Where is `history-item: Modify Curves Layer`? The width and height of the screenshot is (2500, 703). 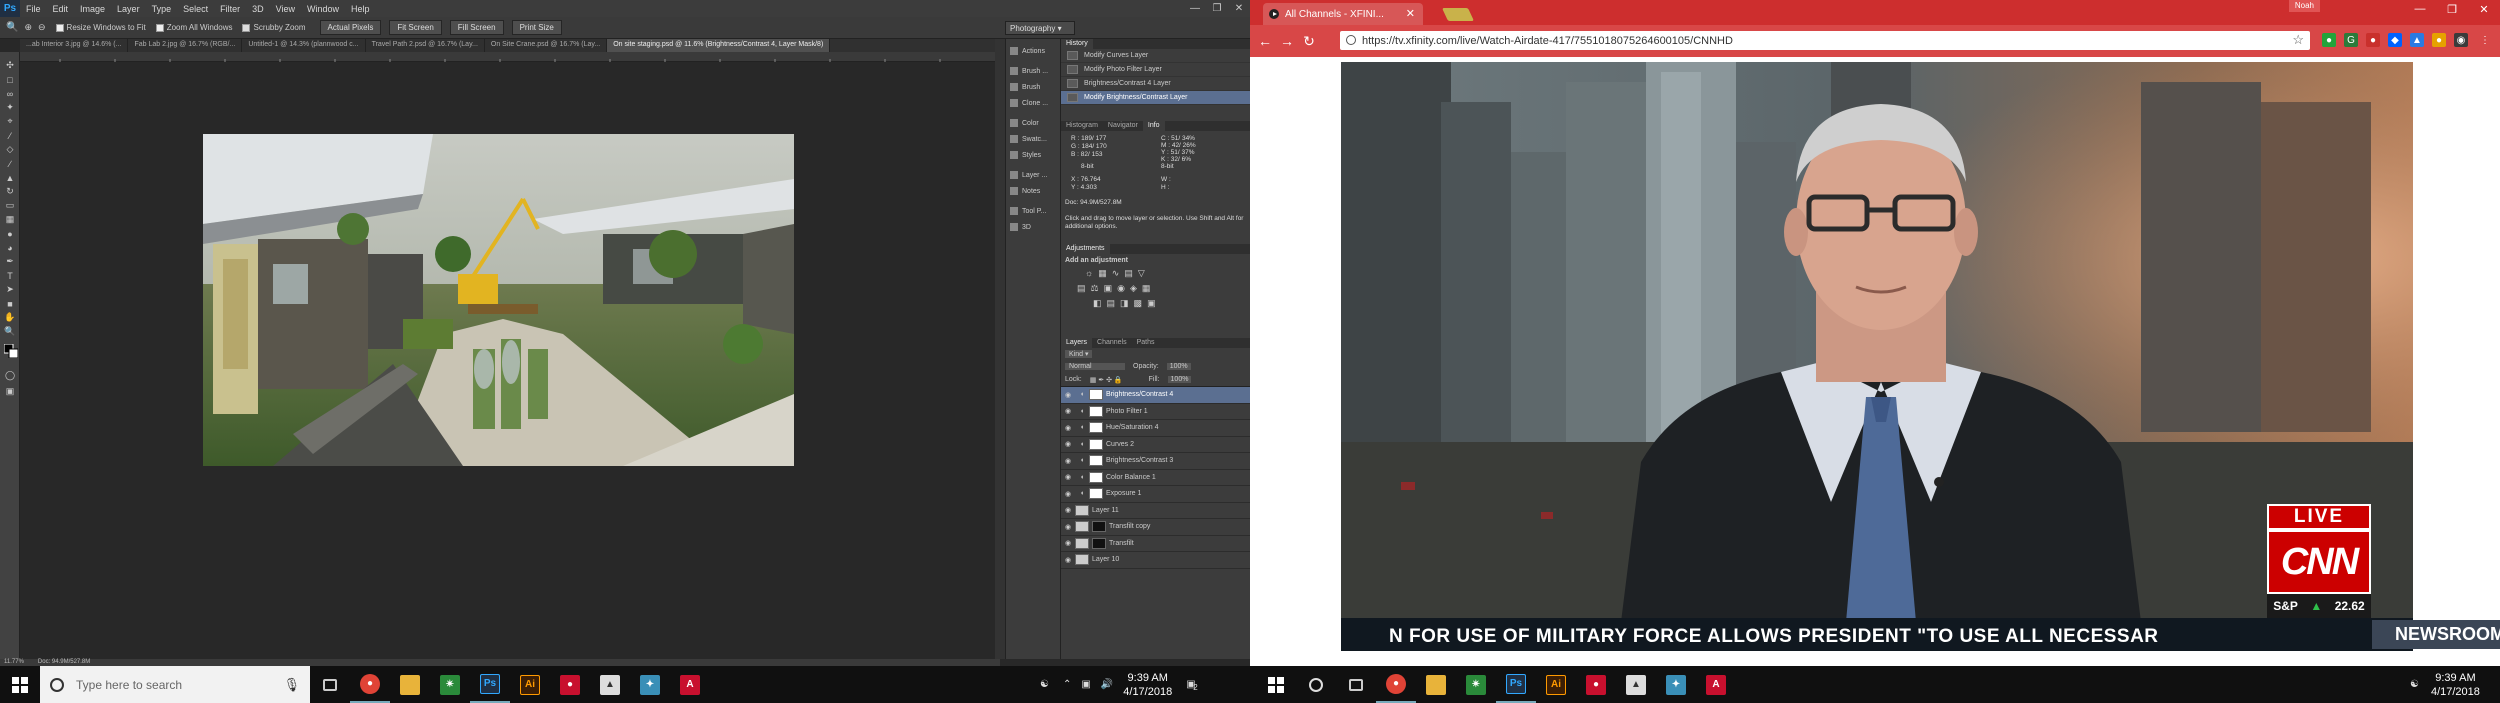
history-item: Modify Curves Layer is located at coordinates (1155, 56).